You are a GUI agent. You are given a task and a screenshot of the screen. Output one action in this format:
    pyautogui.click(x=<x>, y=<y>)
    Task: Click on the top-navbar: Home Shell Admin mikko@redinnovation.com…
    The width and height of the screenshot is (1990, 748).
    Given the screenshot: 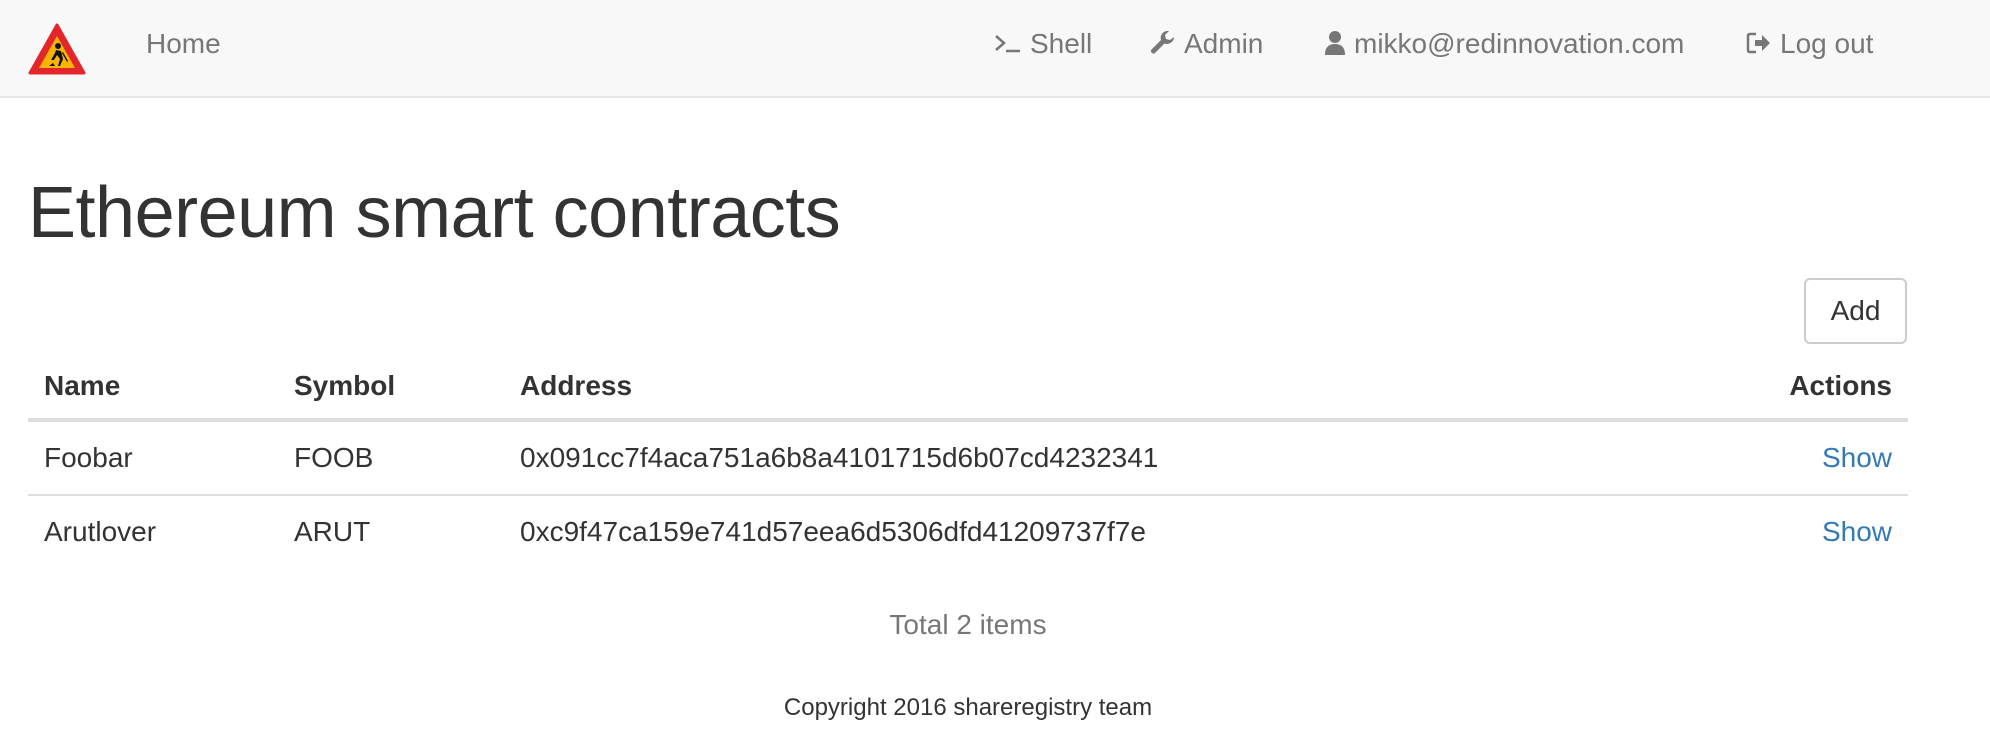 What is the action you would take?
    pyautogui.click(x=995, y=49)
    